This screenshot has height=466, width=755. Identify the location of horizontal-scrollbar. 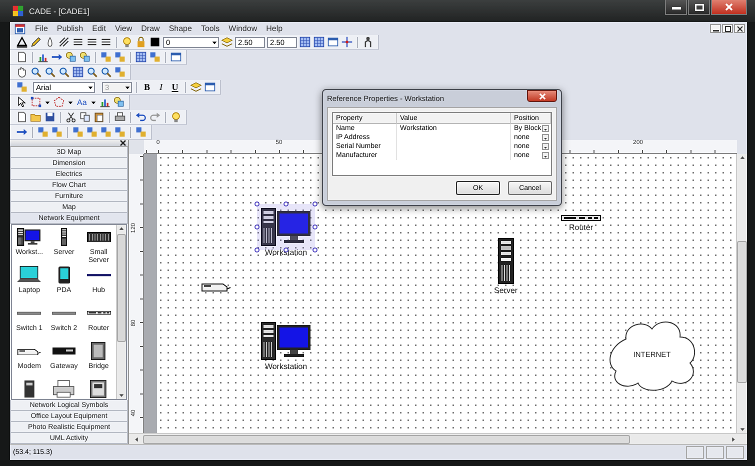
(438, 438).